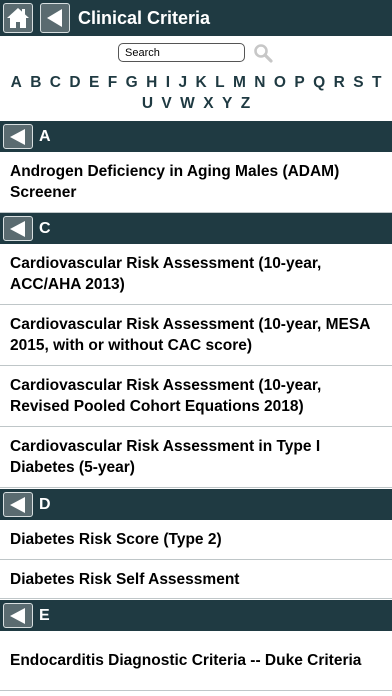 This screenshot has height=696, width=392. What do you see at coordinates (299, 82) in the screenshot?
I see `alphabet-letter-p: P` at bounding box center [299, 82].